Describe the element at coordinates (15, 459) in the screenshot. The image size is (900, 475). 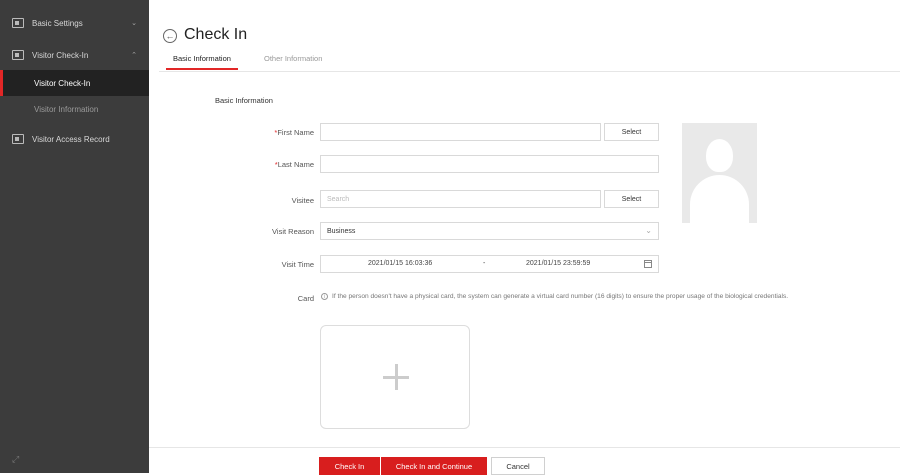
I see `collapse-sidebar-icon: ⤢` at that location.